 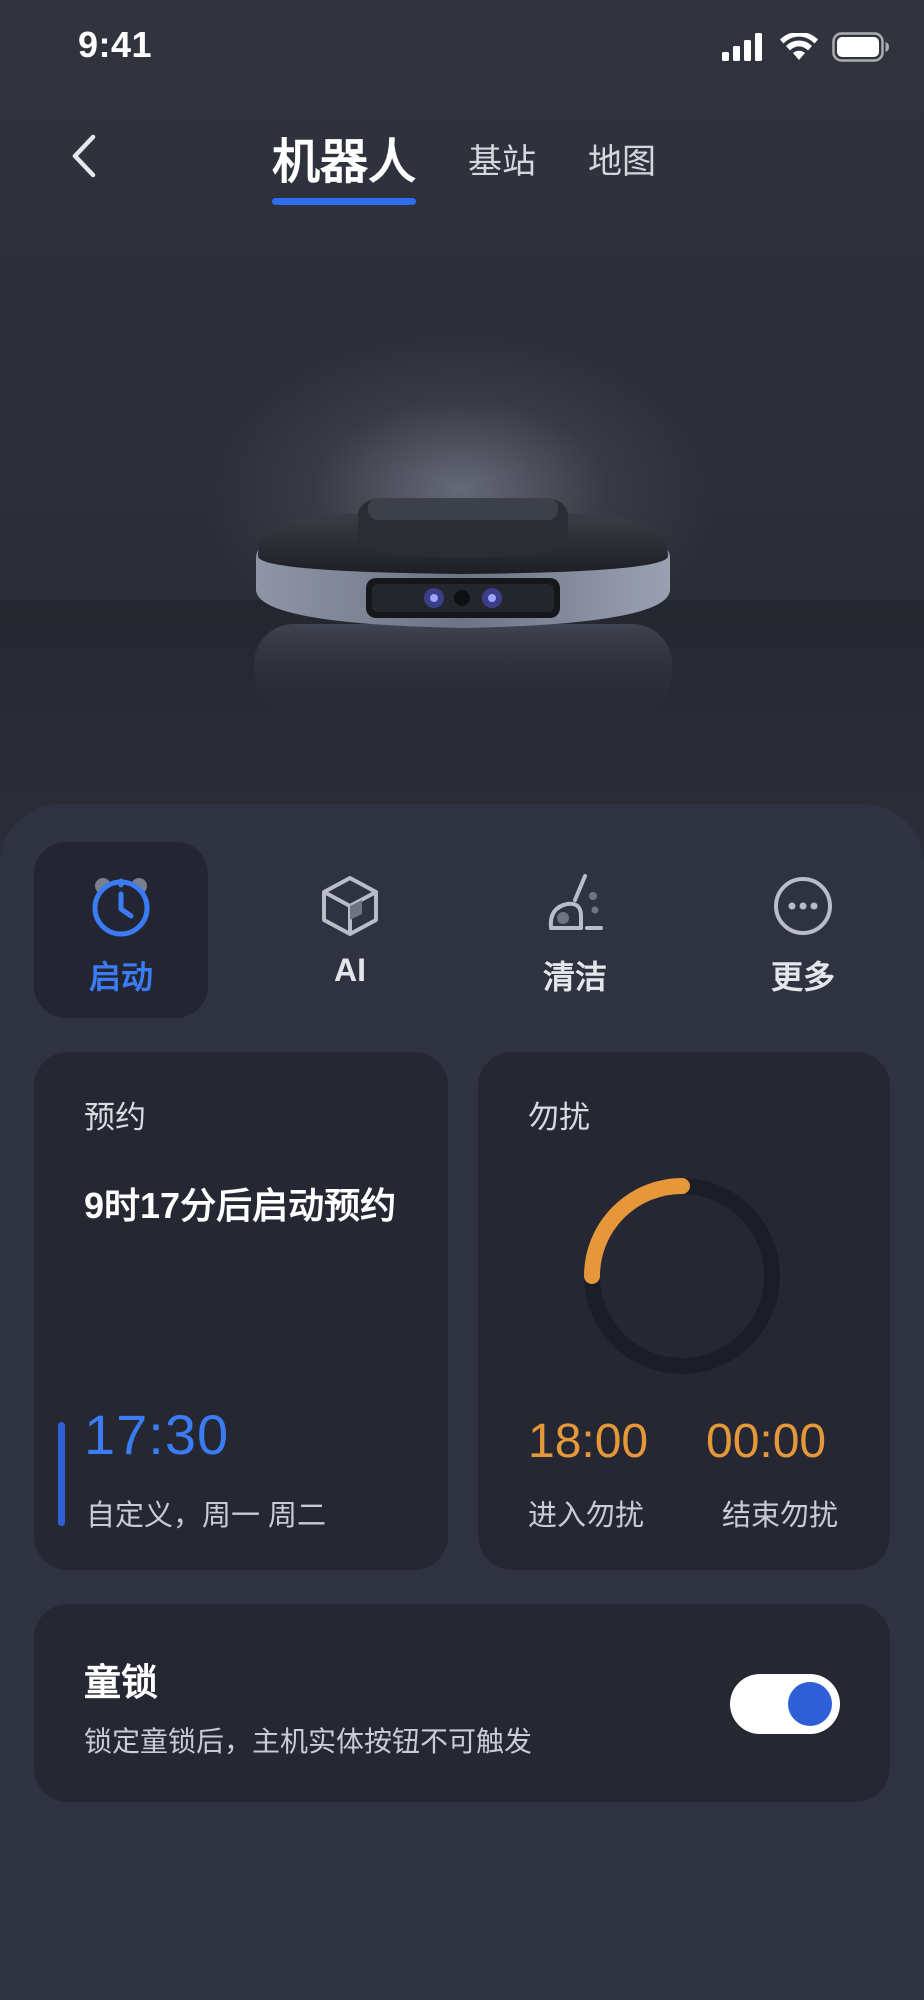 I want to click on cellular-signal-icon, so click(x=742, y=47).